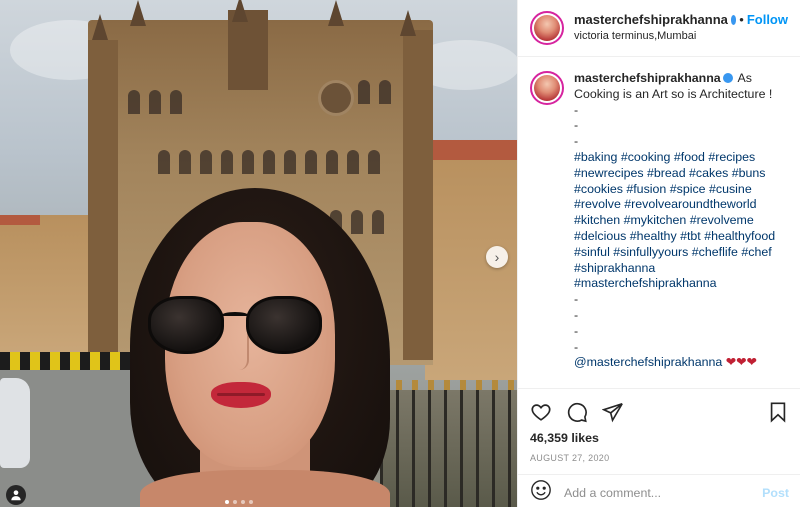 This screenshot has height=507, width=800. Describe the element at coordinates (677, 190) in the screenshot. I see `caption-line: #cookies #fusion #spice #cusine` at that location.